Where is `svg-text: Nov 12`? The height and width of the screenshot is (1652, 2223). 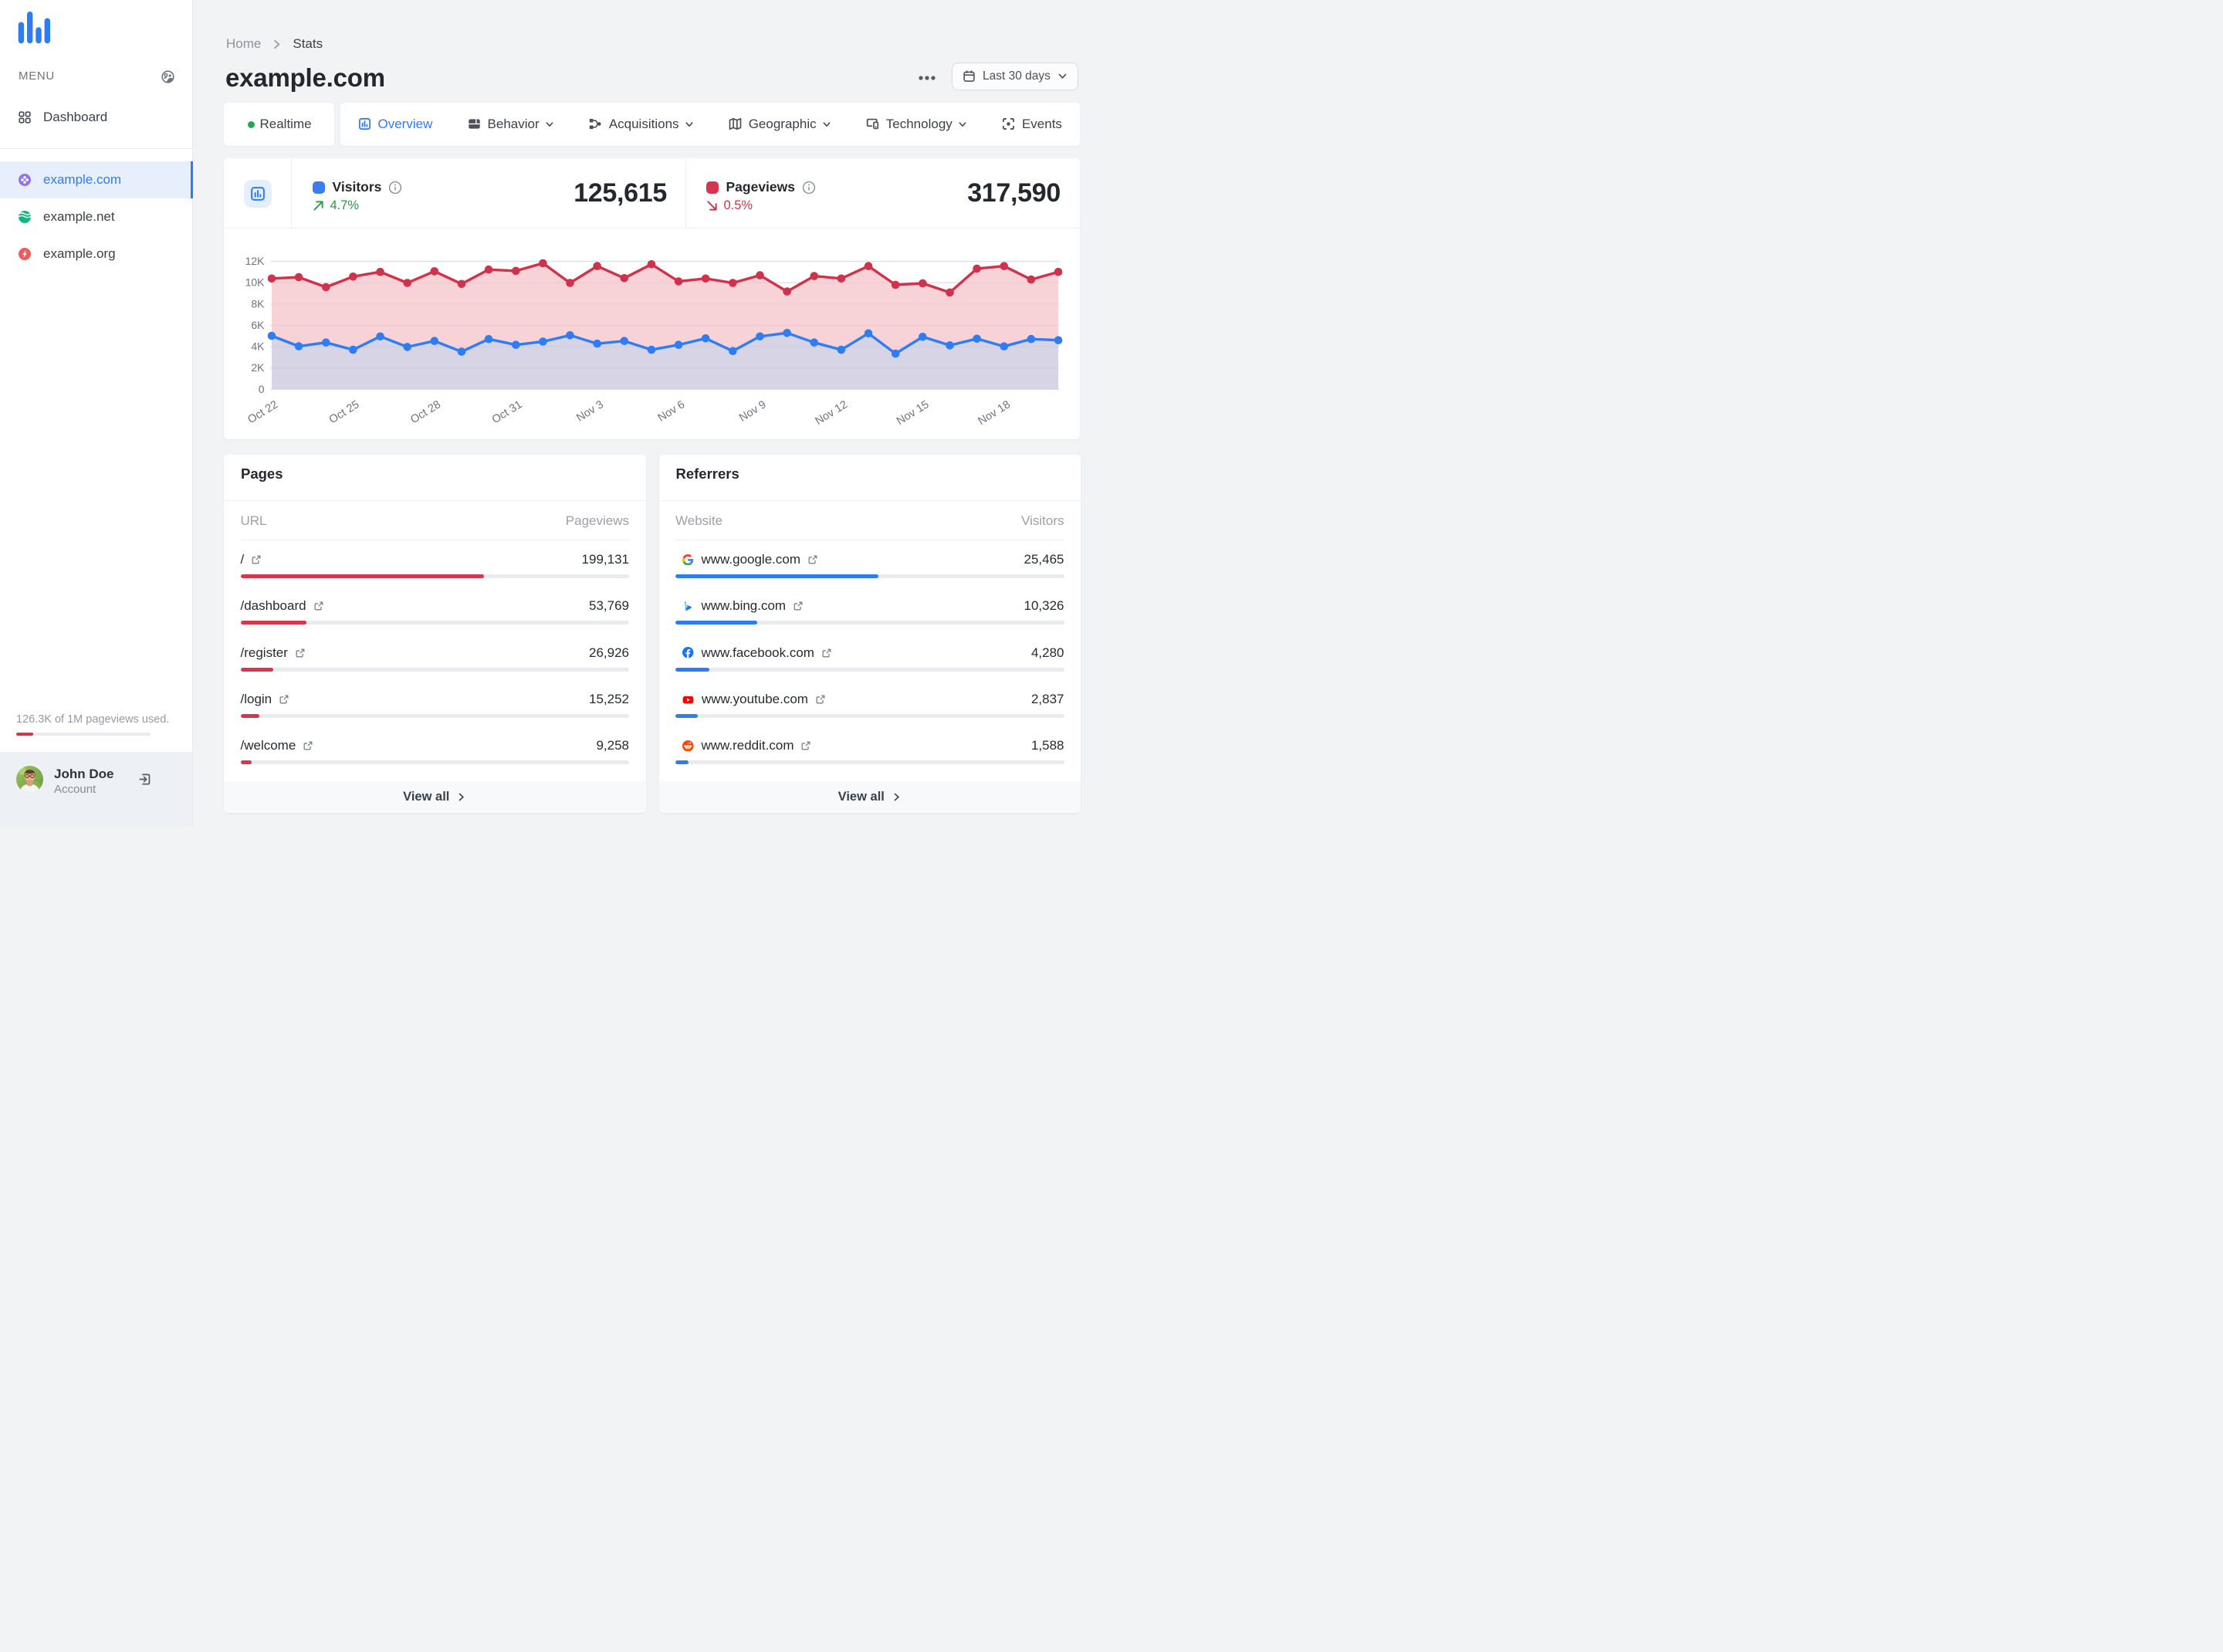
svg-text: Nov 12 is located at coordinates (832, 413).